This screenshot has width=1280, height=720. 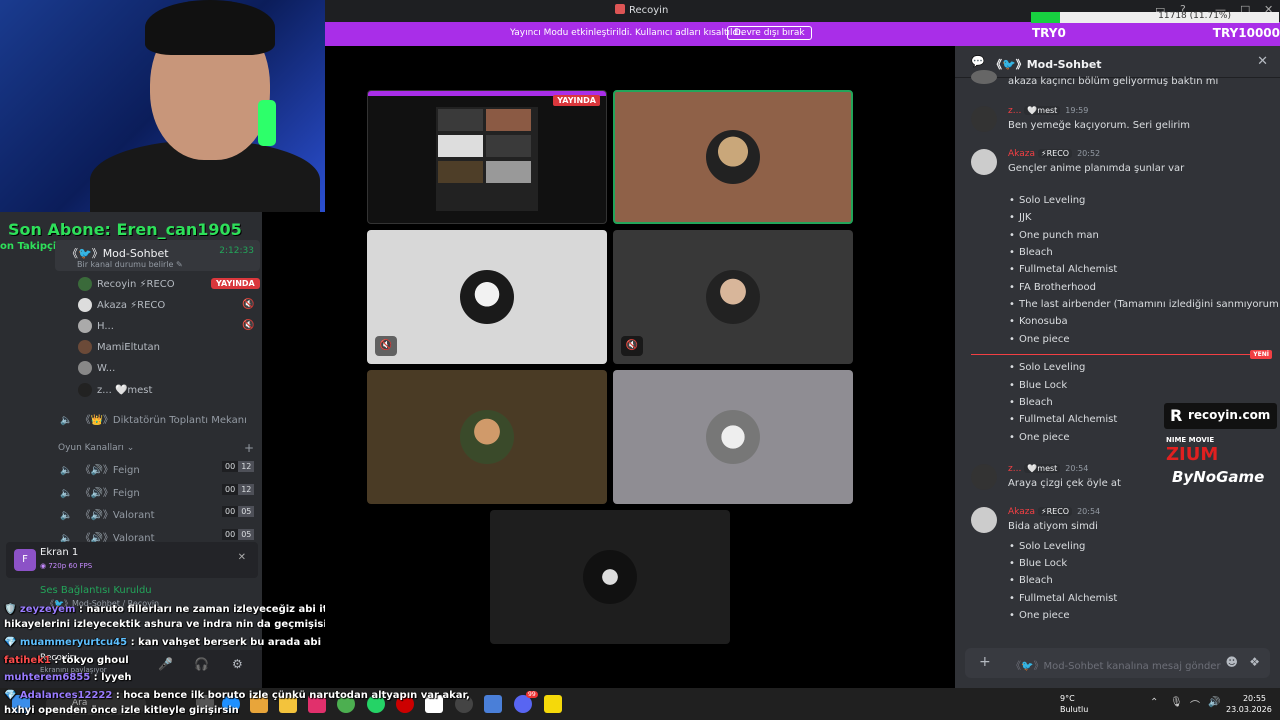 I want to click on stop-share-icon: ✕, so click(x=242, y=557).